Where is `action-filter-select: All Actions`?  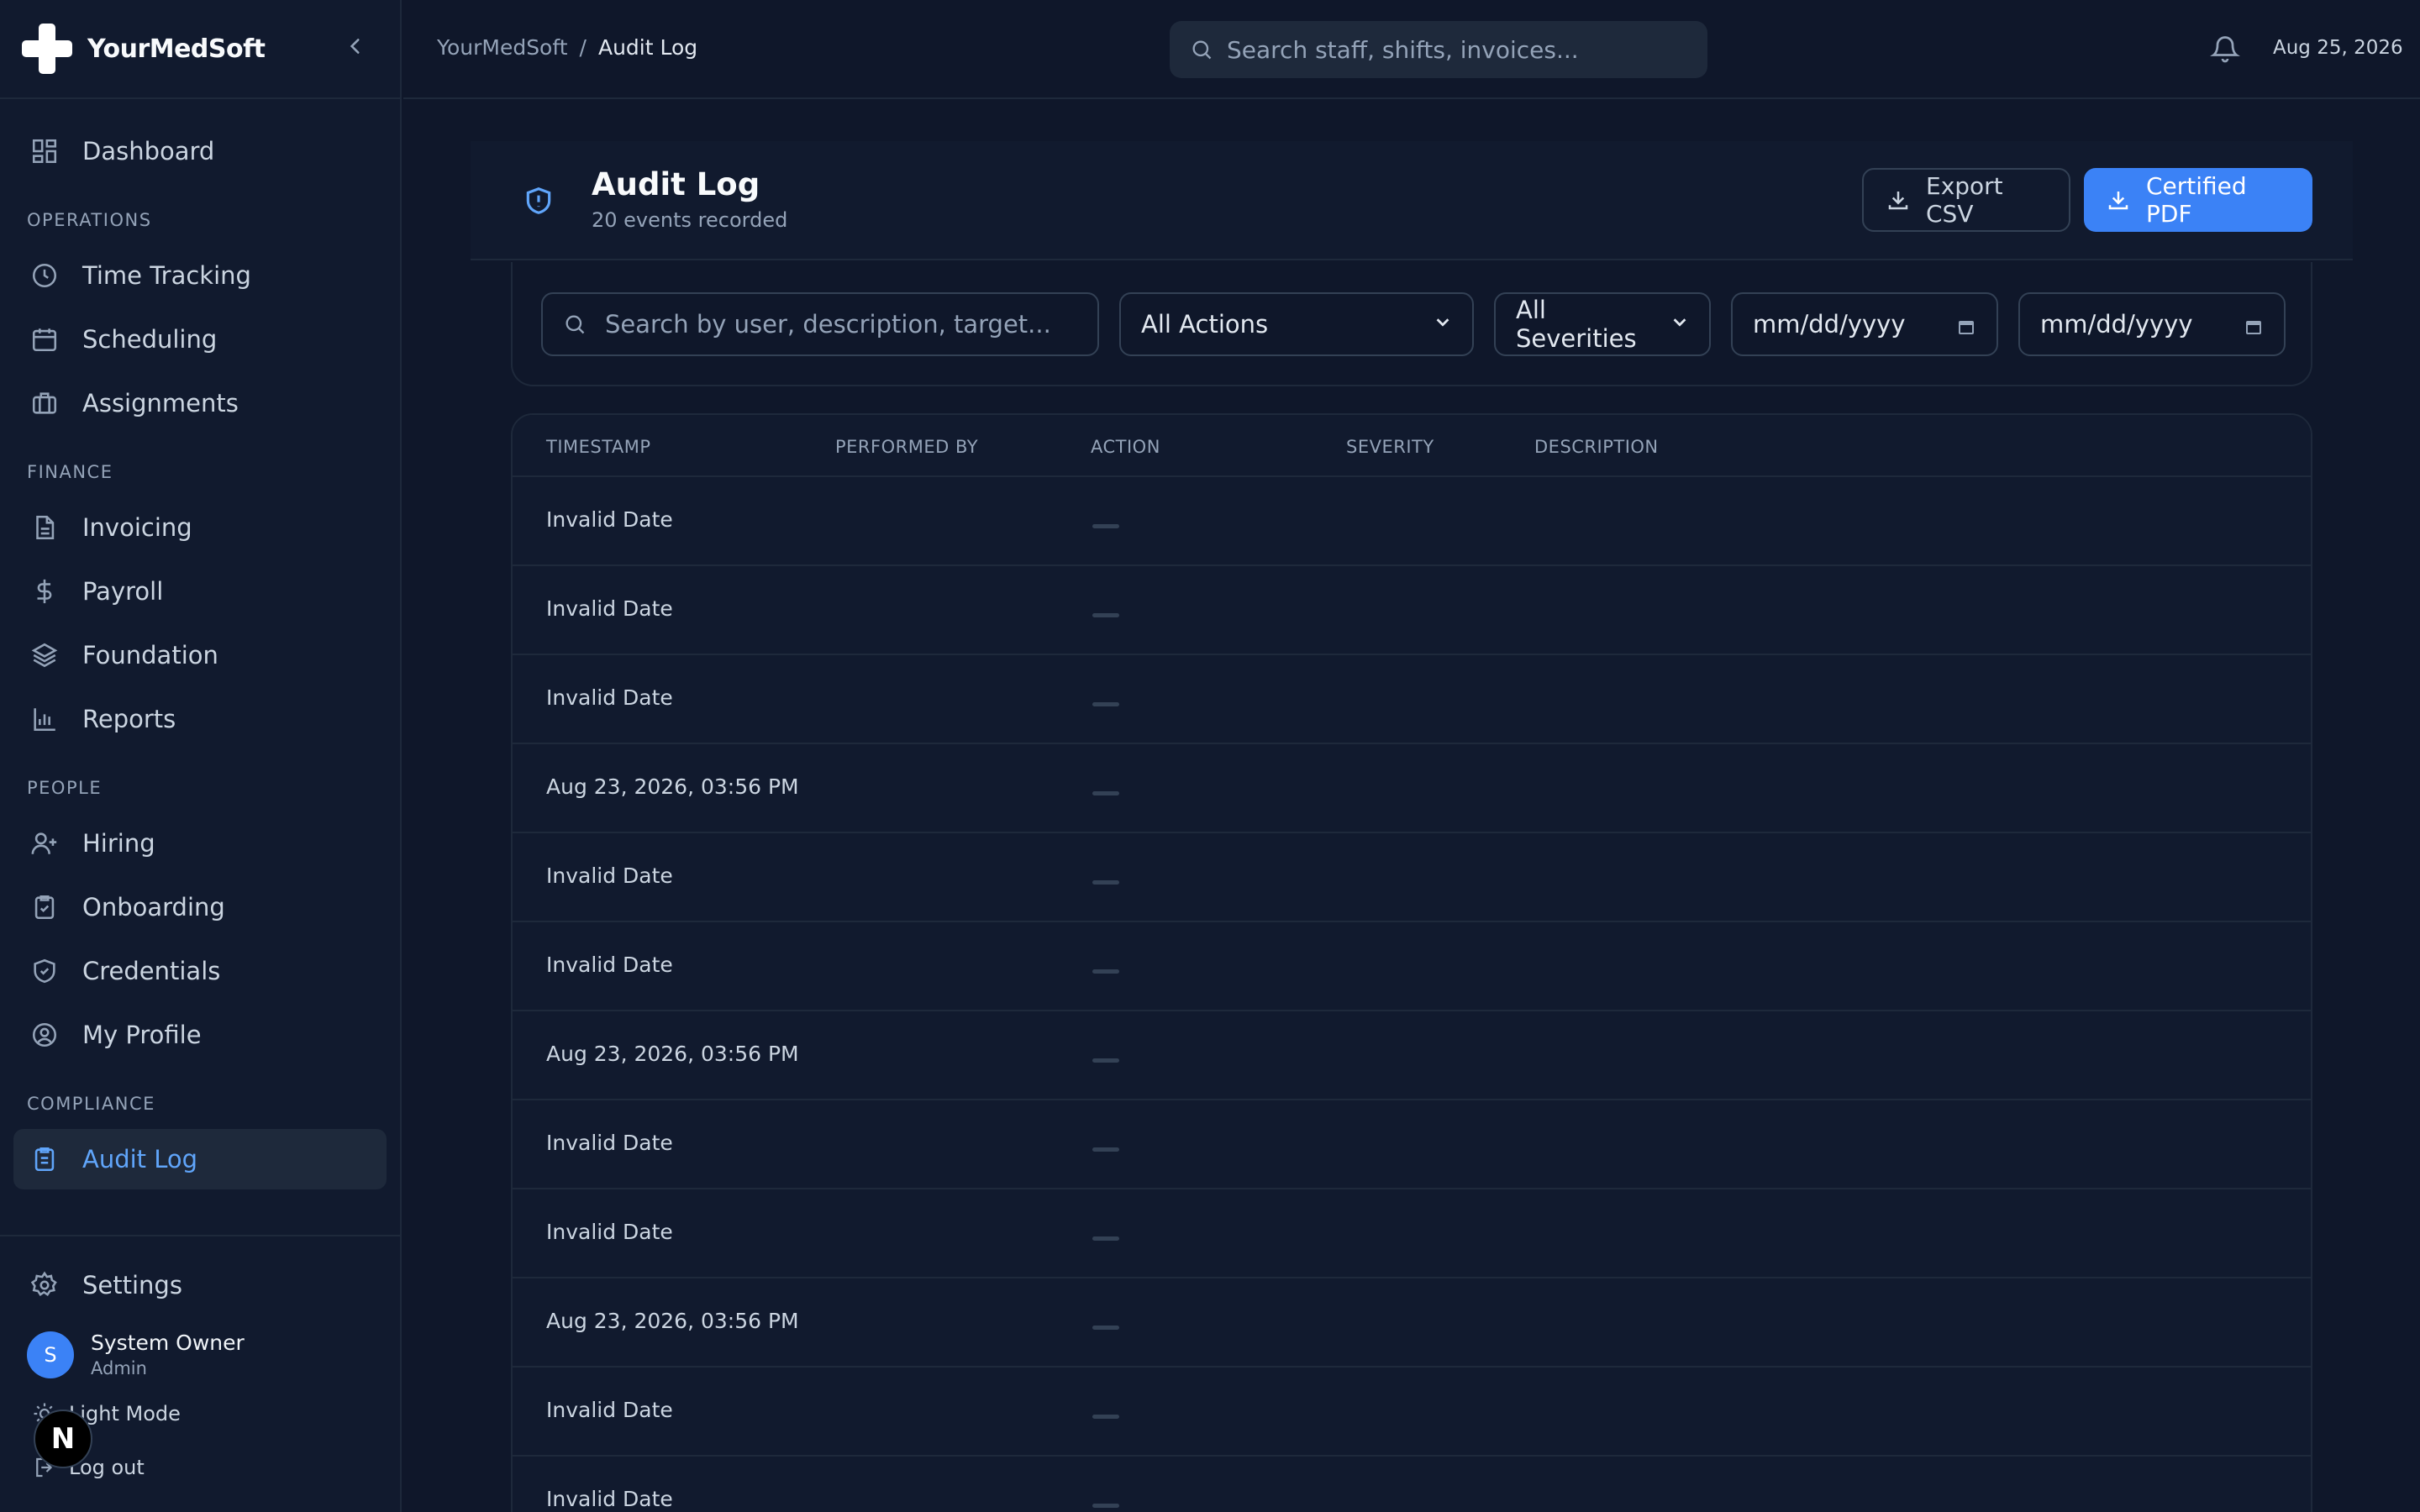
action-filter-select: All Actions is located at coordinates (1296, 324).